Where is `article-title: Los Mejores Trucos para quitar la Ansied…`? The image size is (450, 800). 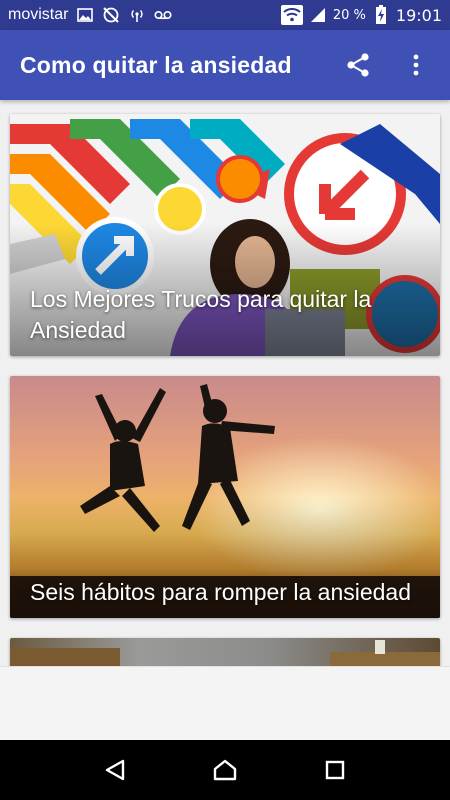 article-title: Los Mejores Trucos para quitar la Ansied… is located at coordinates (201, 314).